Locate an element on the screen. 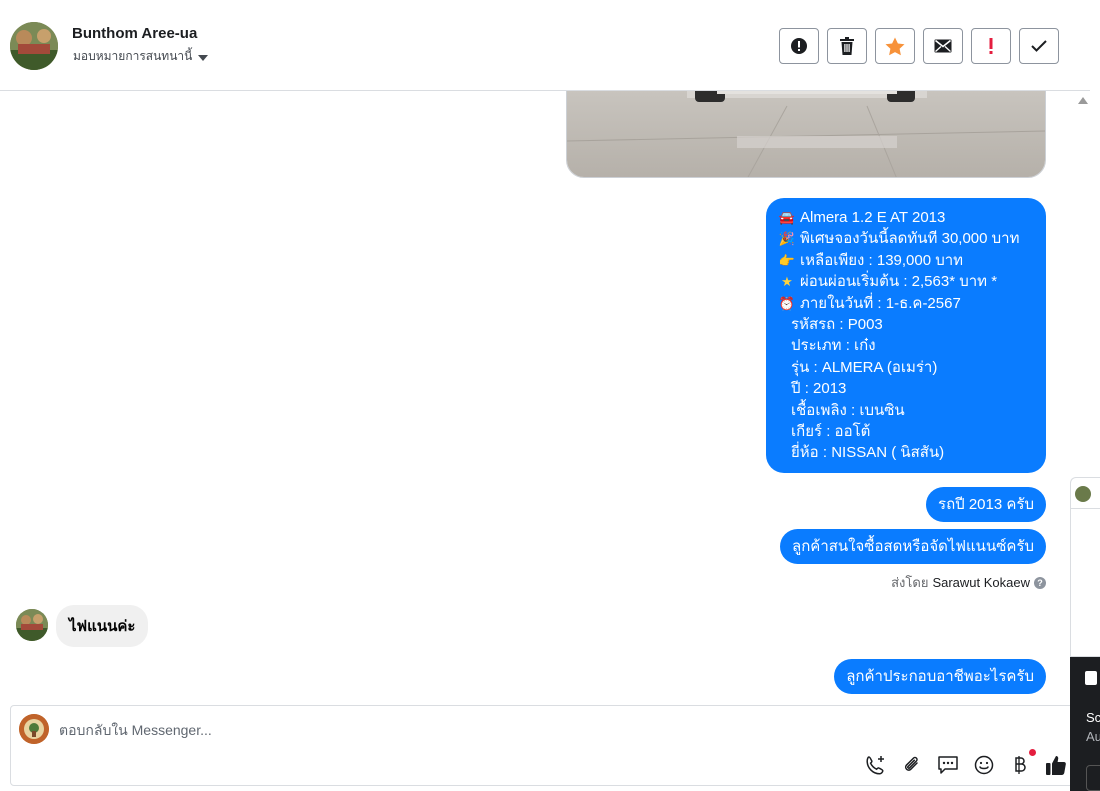  thumbs-up-icon is located at coordinates (1056, 765).